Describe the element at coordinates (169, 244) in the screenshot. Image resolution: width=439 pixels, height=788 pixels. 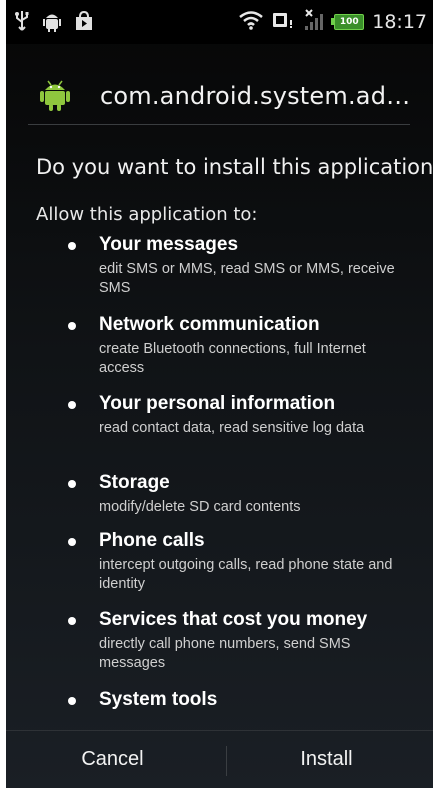
I see `permission-title: Your messages` at that location.